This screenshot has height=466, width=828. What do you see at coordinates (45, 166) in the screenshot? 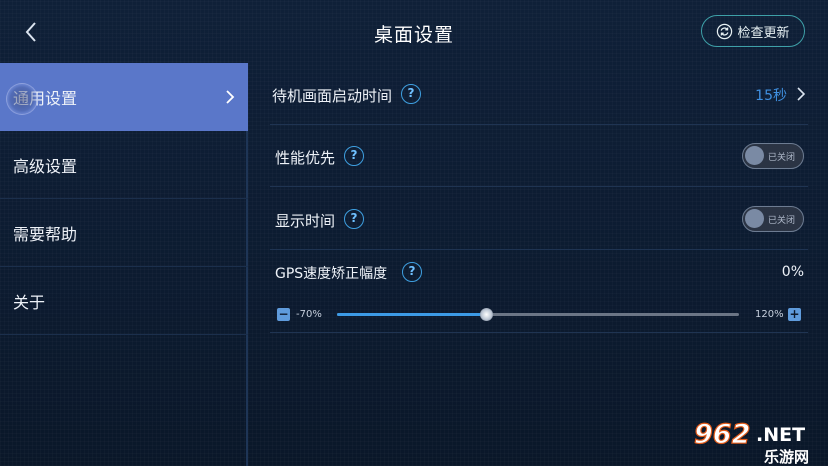
I see `sidebar-item-label: 高级设置` at bounding box center [45, 166].